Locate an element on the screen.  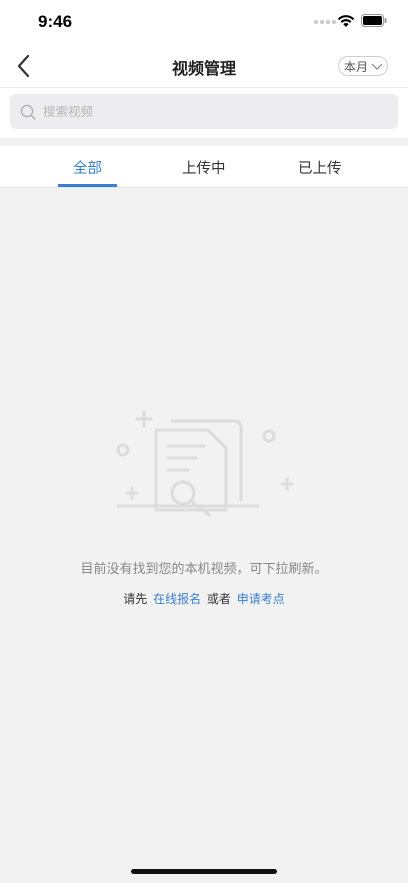
empty-state-message: 目前没有找到您的本机视频，可下拉刷新。 is located at coordinates (204, 569).